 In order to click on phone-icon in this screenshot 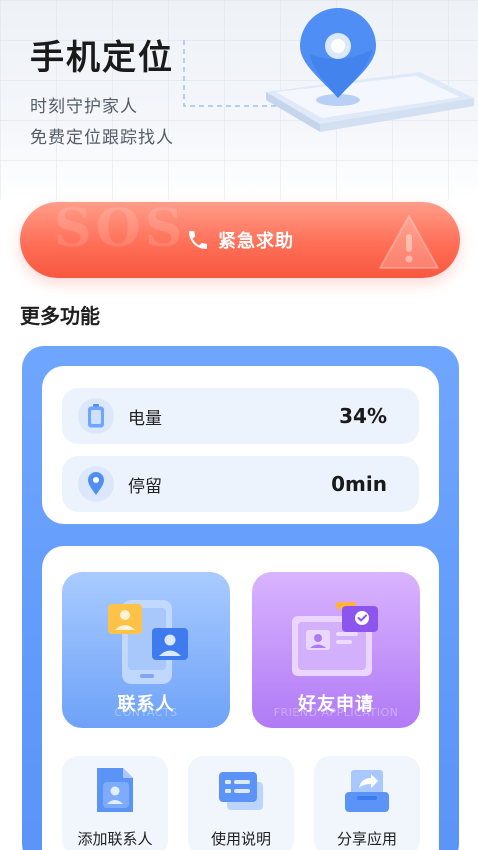, I will do `click(198, 240)`.